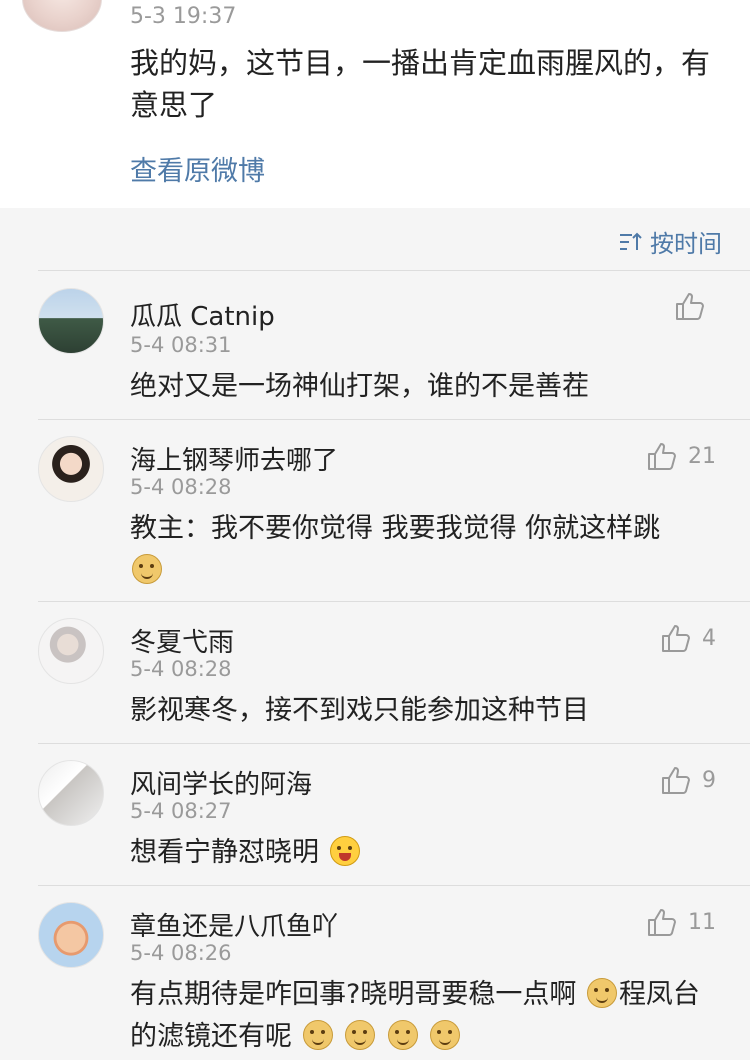 Image resolution: width=750 pixels, height=1060 pixels. I want to click on comment-text: 教主：我不要你觉得 我要我觉得 你就这样跳, so click(420, 550).